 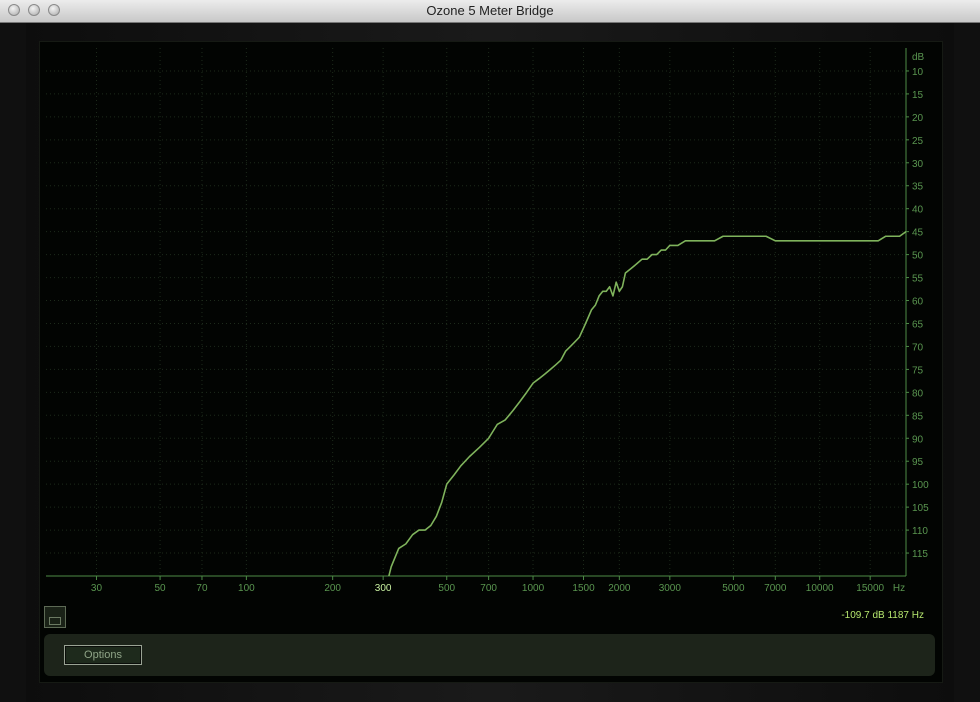 I want to click on x-tick-label: 5000, so click(x=733, y=588).